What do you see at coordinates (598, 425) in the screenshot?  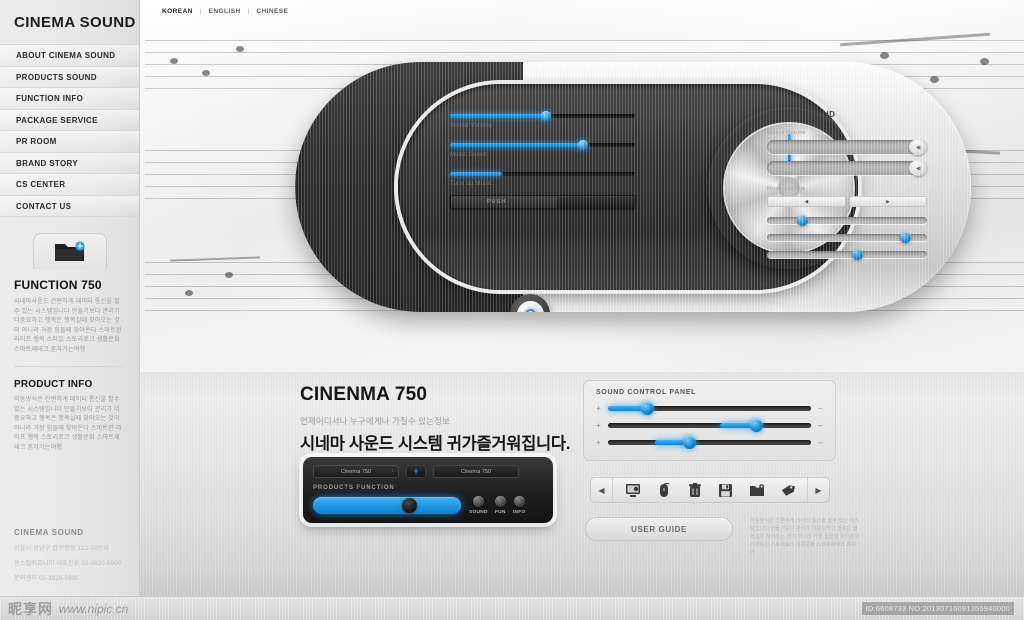 I see `plus-sign-label: +` at bounding box center [598, 425].